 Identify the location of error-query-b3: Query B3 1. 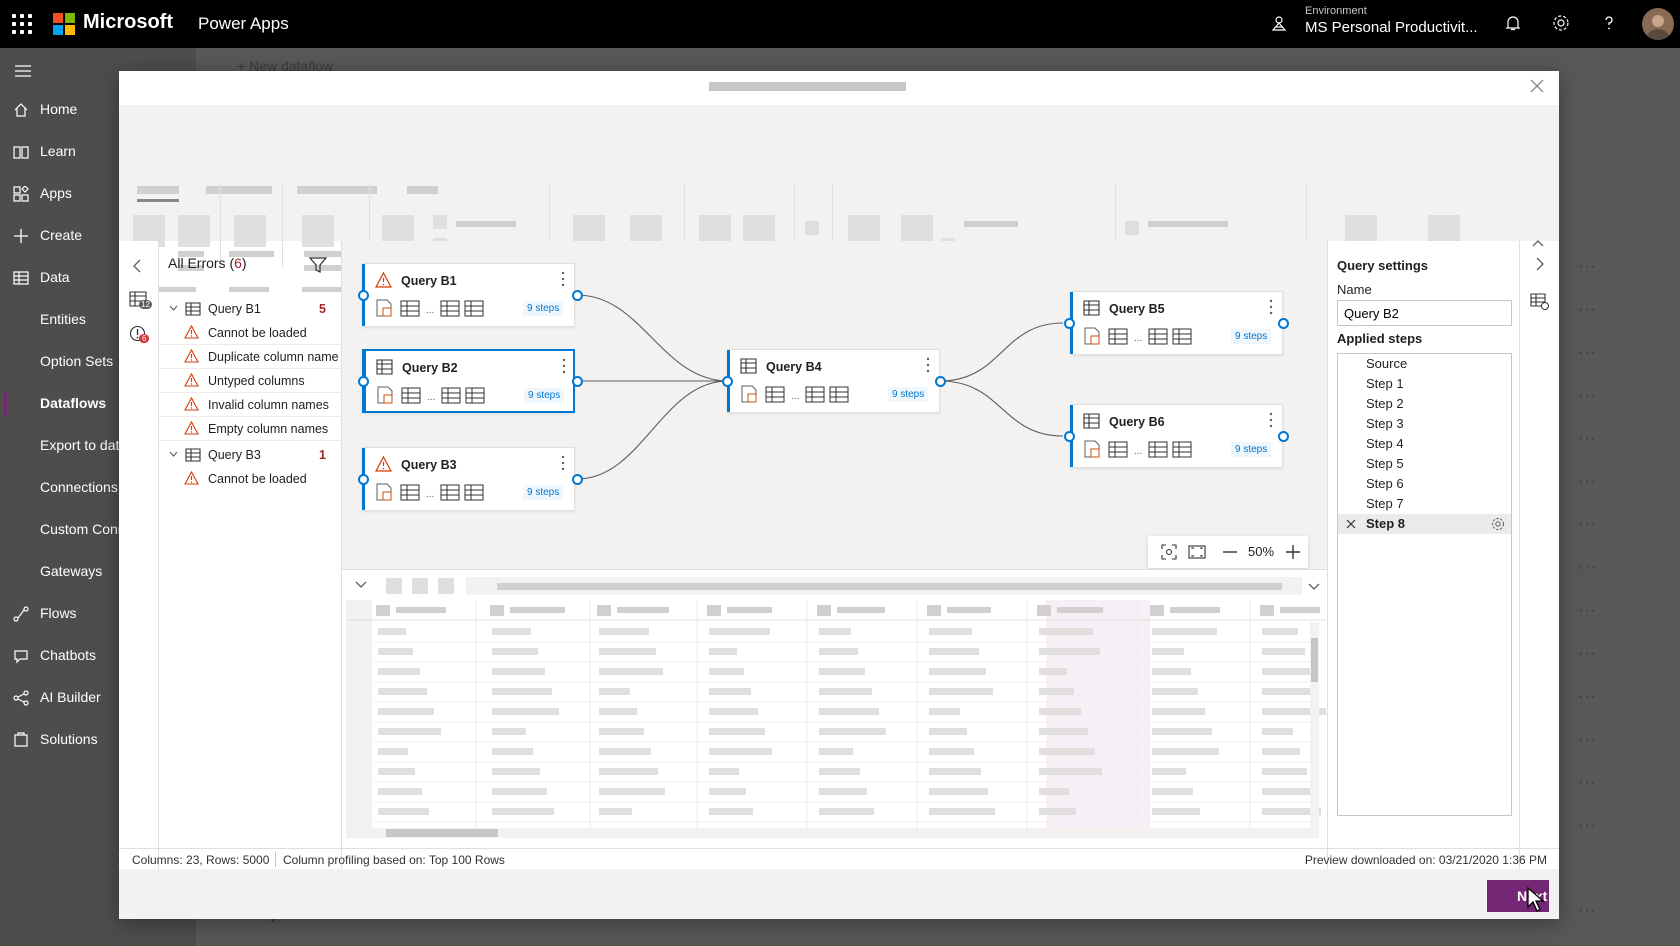
(250, 455).